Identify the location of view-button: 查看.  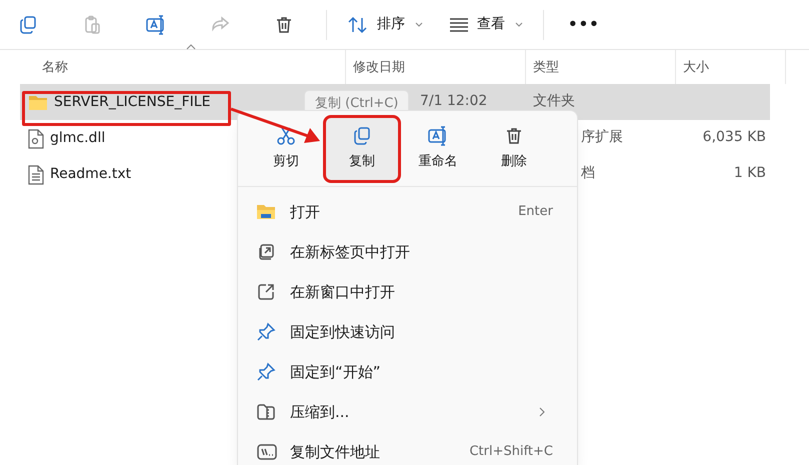
(486, 24).